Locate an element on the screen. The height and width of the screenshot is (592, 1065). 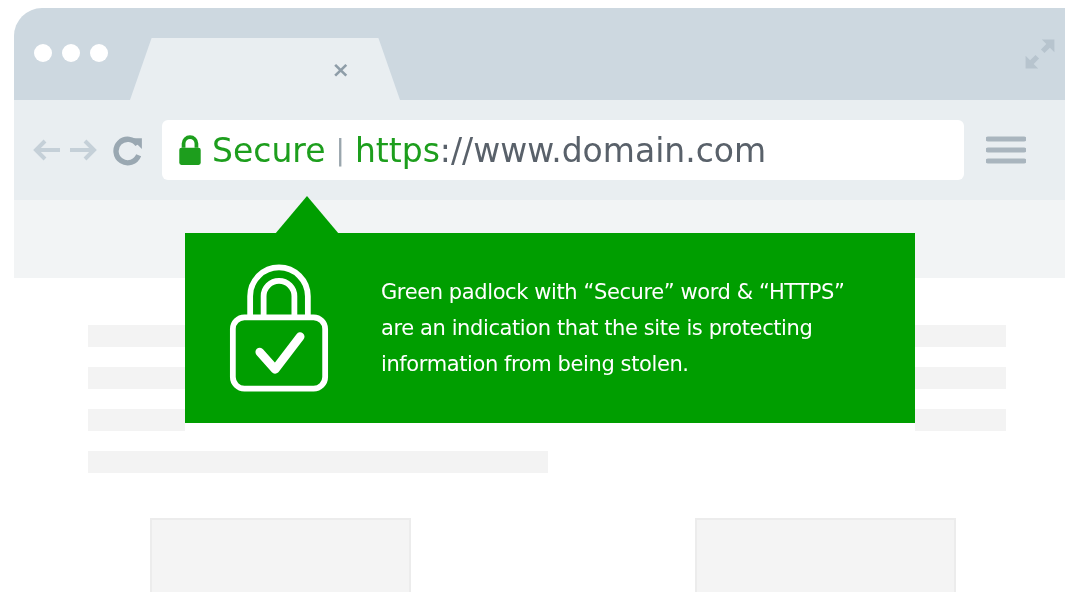
close-icon: × is located at coordinates (340, 69).